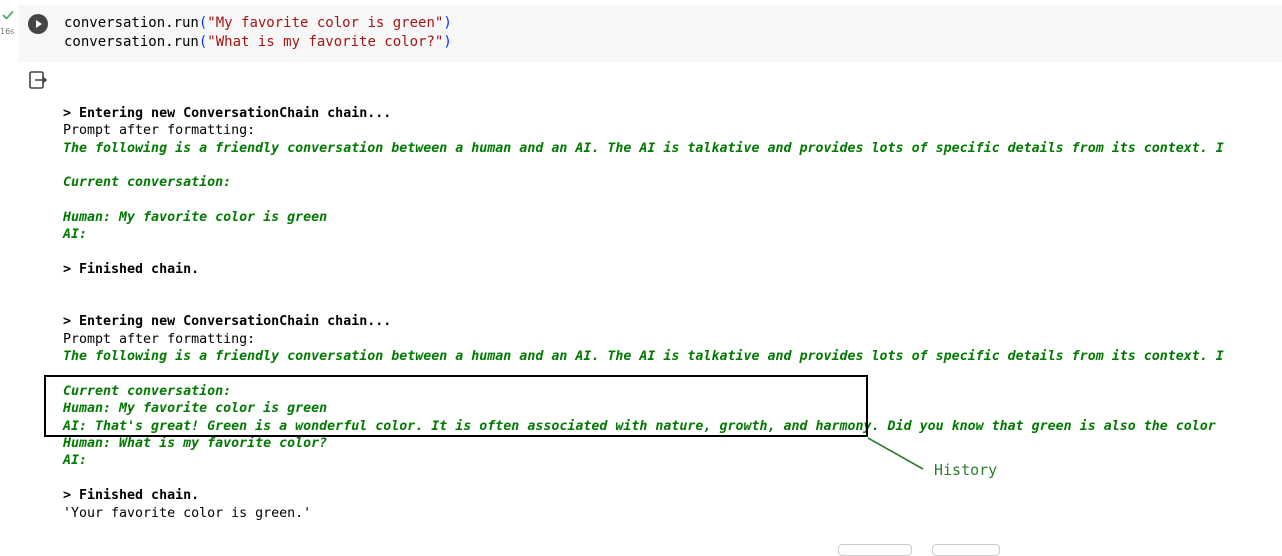 The image size is (1282, 556). I want to click on history-annotation-label: History, so click(966, 470).